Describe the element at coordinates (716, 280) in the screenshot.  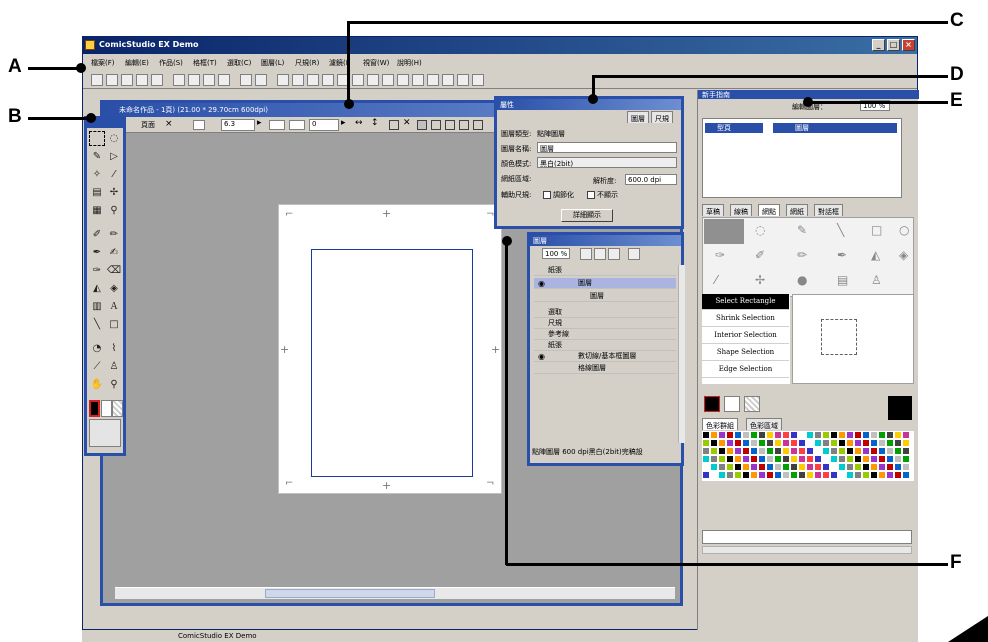
I see `preset-dropper-icon: ⁄` at that location.